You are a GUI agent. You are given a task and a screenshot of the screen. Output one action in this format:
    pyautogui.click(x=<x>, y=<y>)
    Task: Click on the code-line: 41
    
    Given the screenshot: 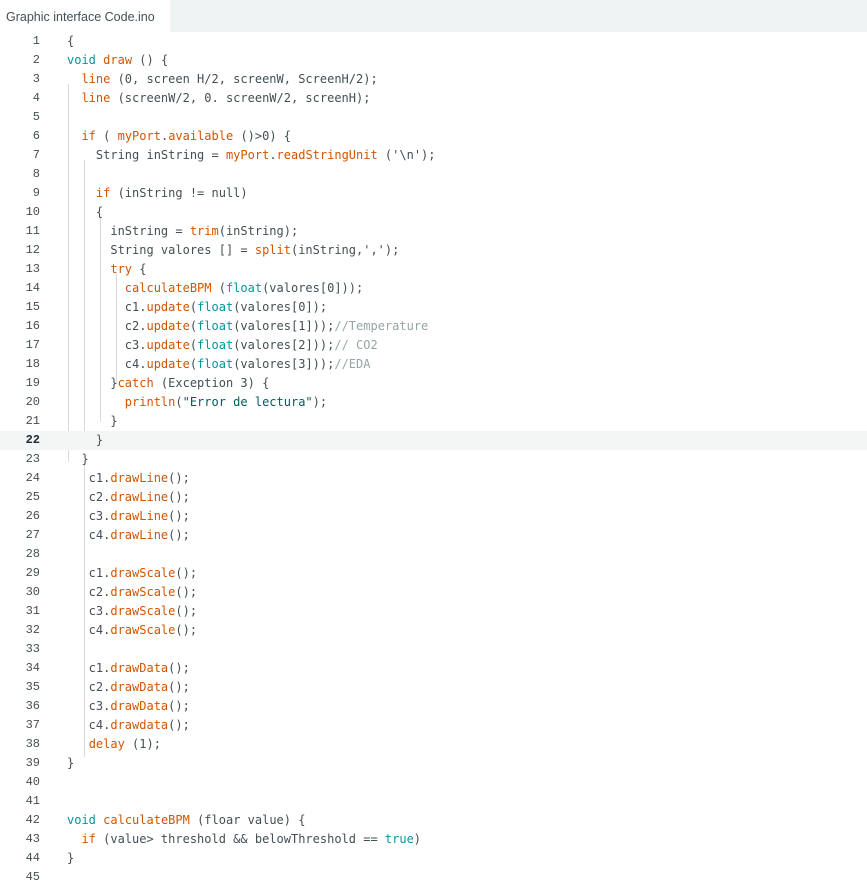 What is the action you would take?
    pyautogui.click(x=433, y=801)
    